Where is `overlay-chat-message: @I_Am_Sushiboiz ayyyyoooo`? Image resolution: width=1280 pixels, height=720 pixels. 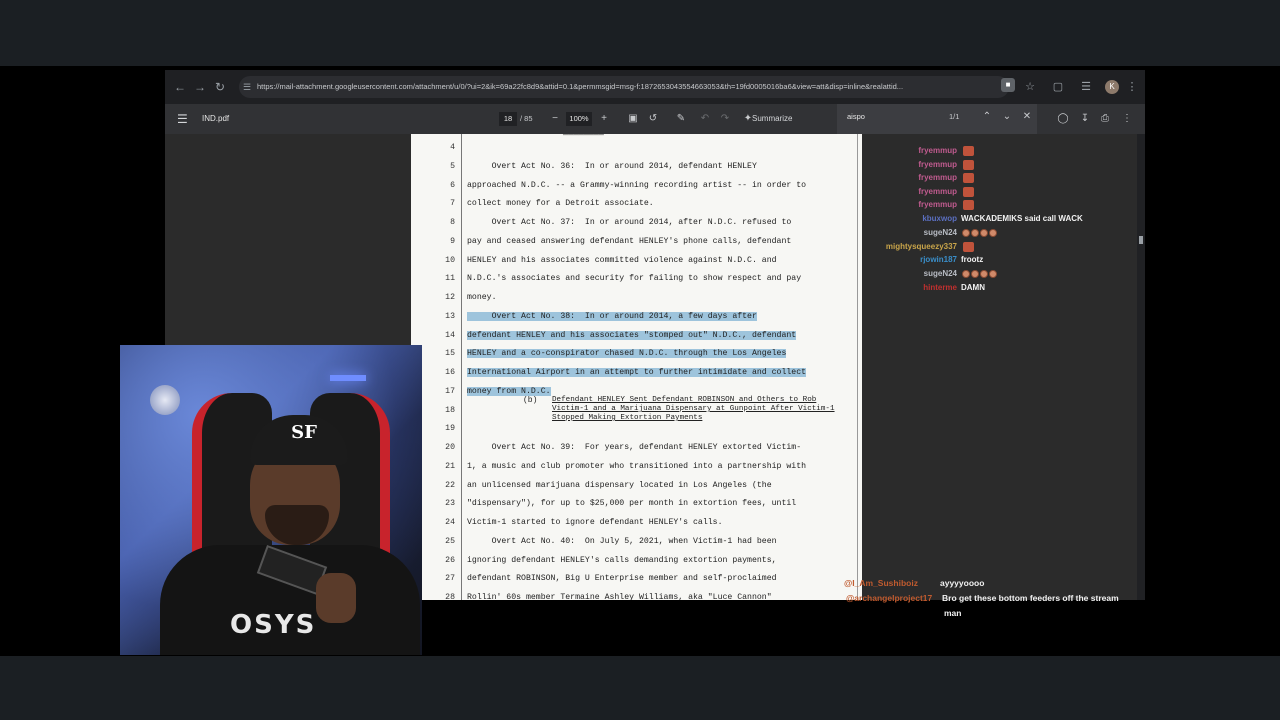 overlay-chat-message: @I_Am_Sushiboiz ayyyyoooo is located at coordinates (914, 583).